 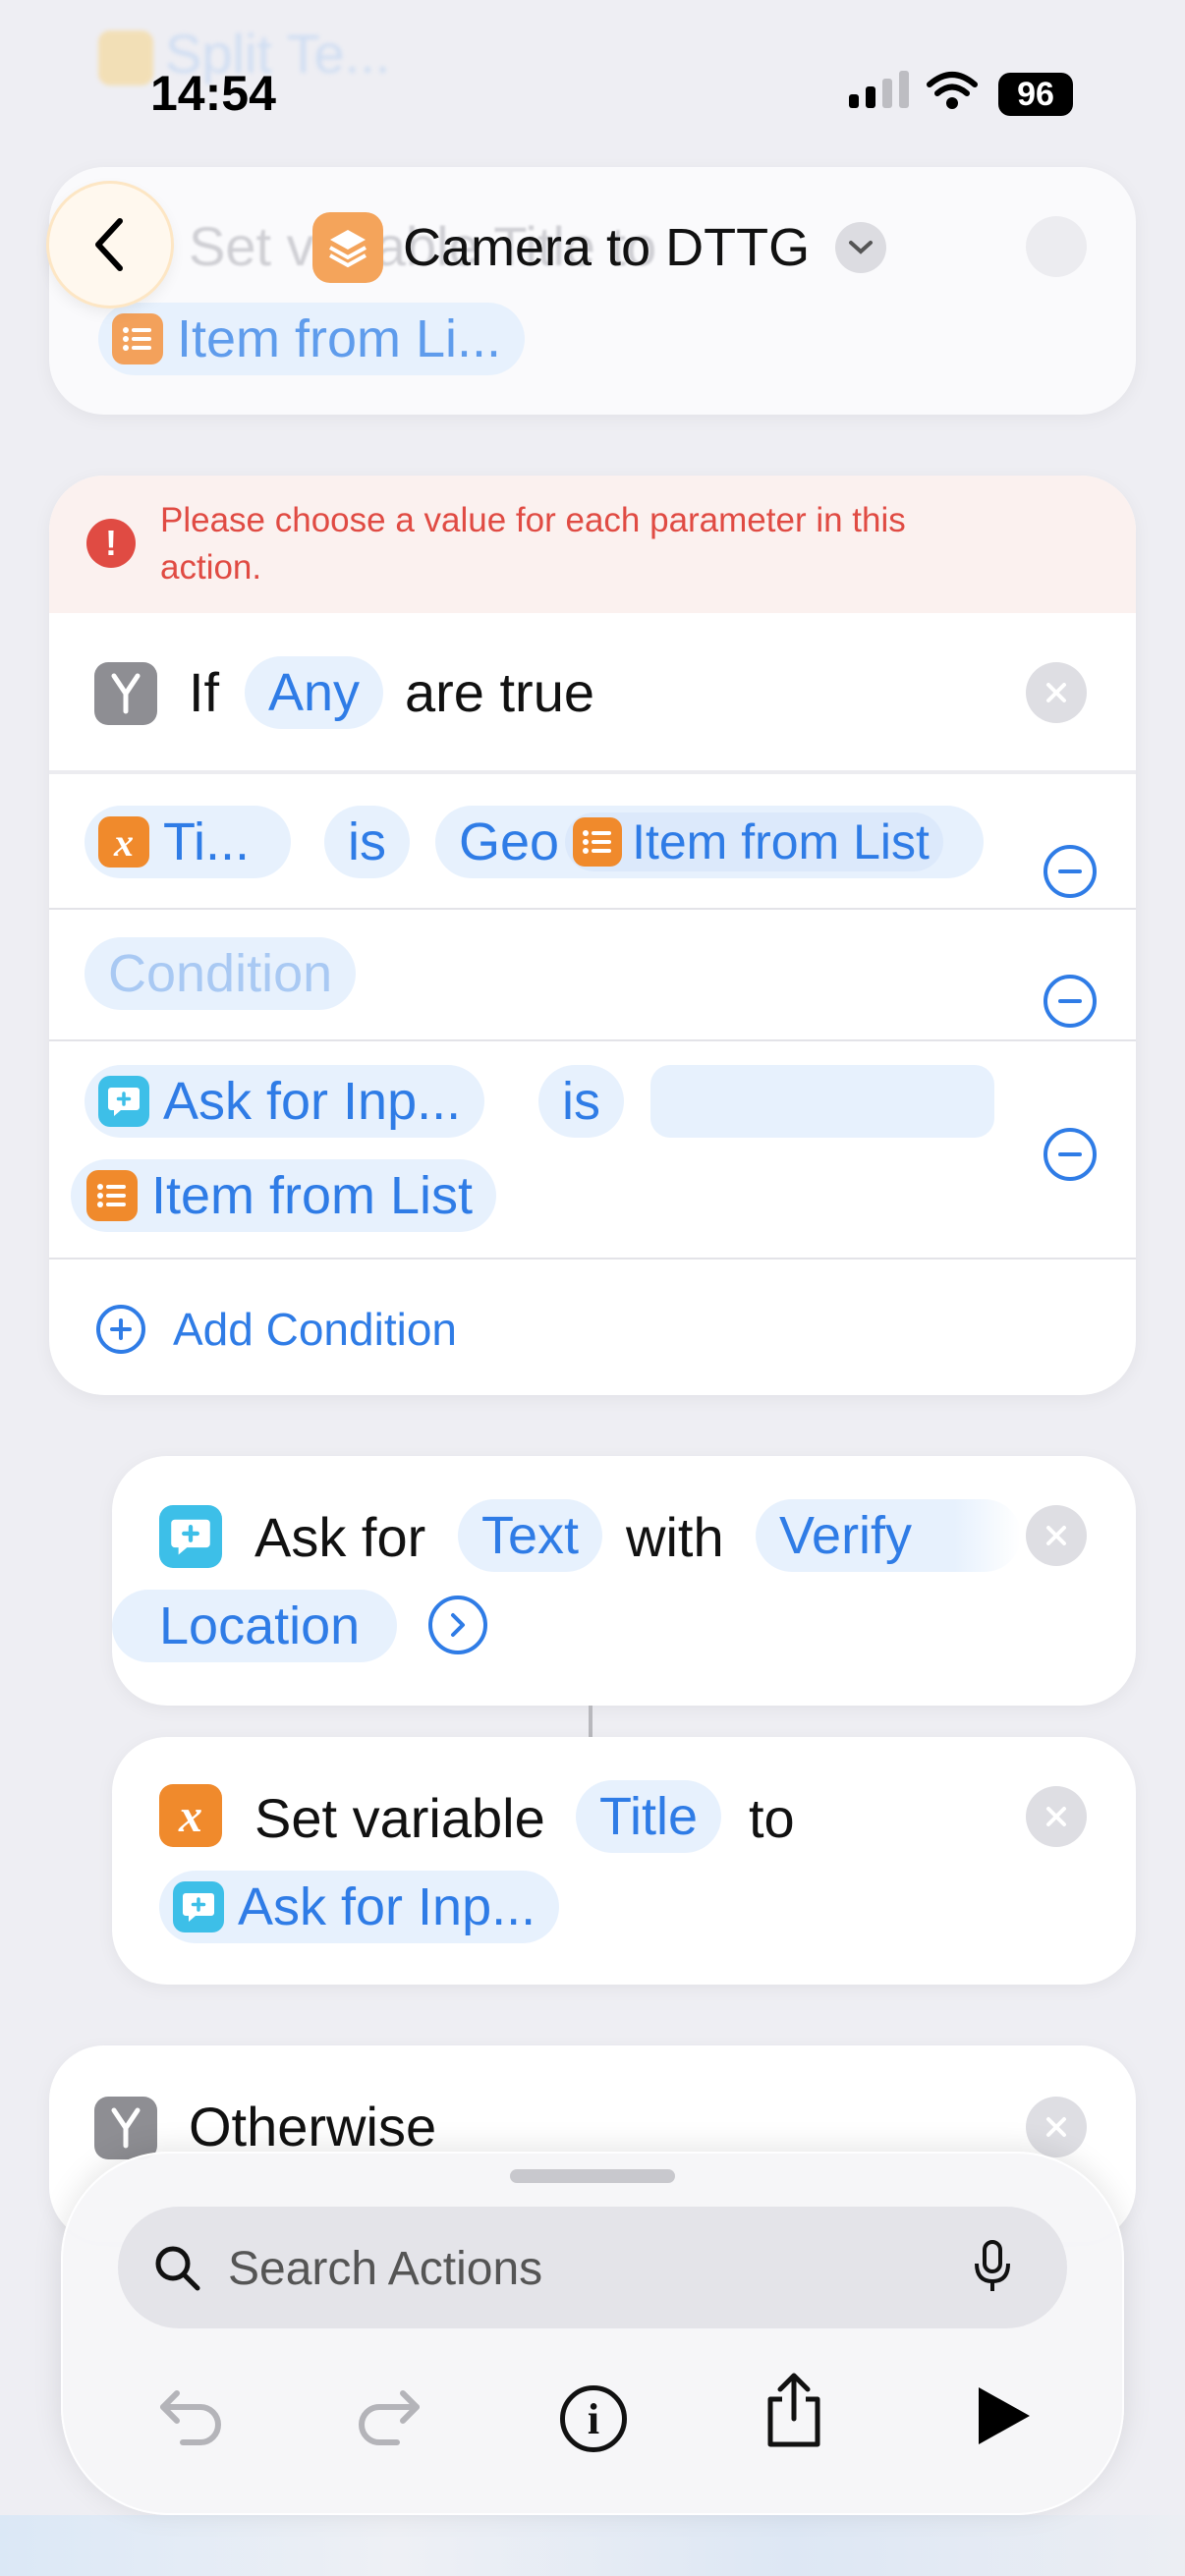 What do you see at coordinates (221, 973) in the screenshot?
I see `condition-placeholder: Condition` at bounding box center [221, 973].